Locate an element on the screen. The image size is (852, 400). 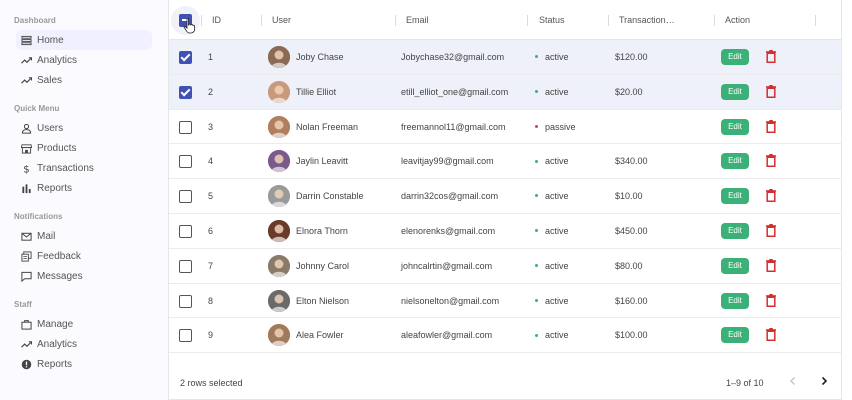
sidebar-item-users: Users is located at coordinates (84, 128).